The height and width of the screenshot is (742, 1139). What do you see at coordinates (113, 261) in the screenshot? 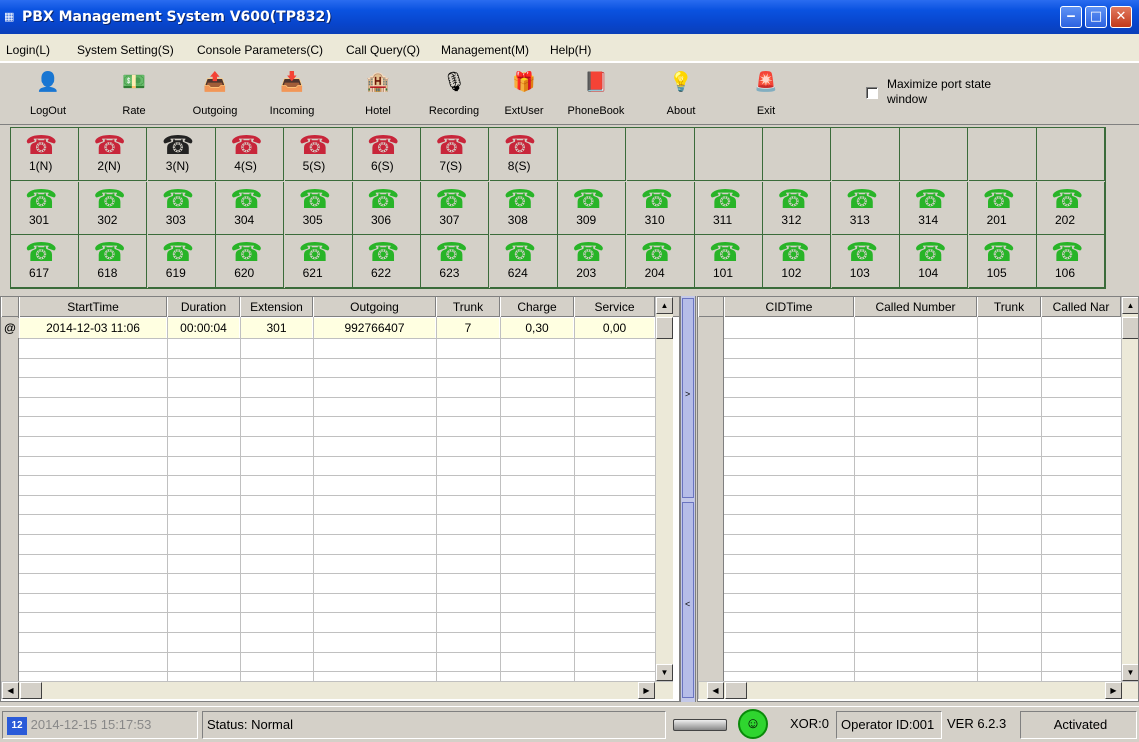
I see `port-cell: ☎ 618` at bounding box center [113, 261].